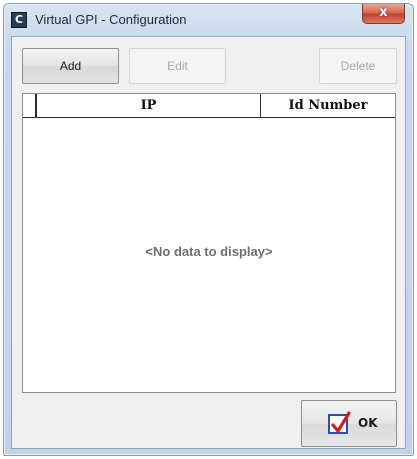 Image resolution: width=417 pixels, height=459 pixels. What do you see at coordinates (209, 251) in the screenshot?
I see `empty-grid-message: <No data to display>` at bounding box center [209, 251].